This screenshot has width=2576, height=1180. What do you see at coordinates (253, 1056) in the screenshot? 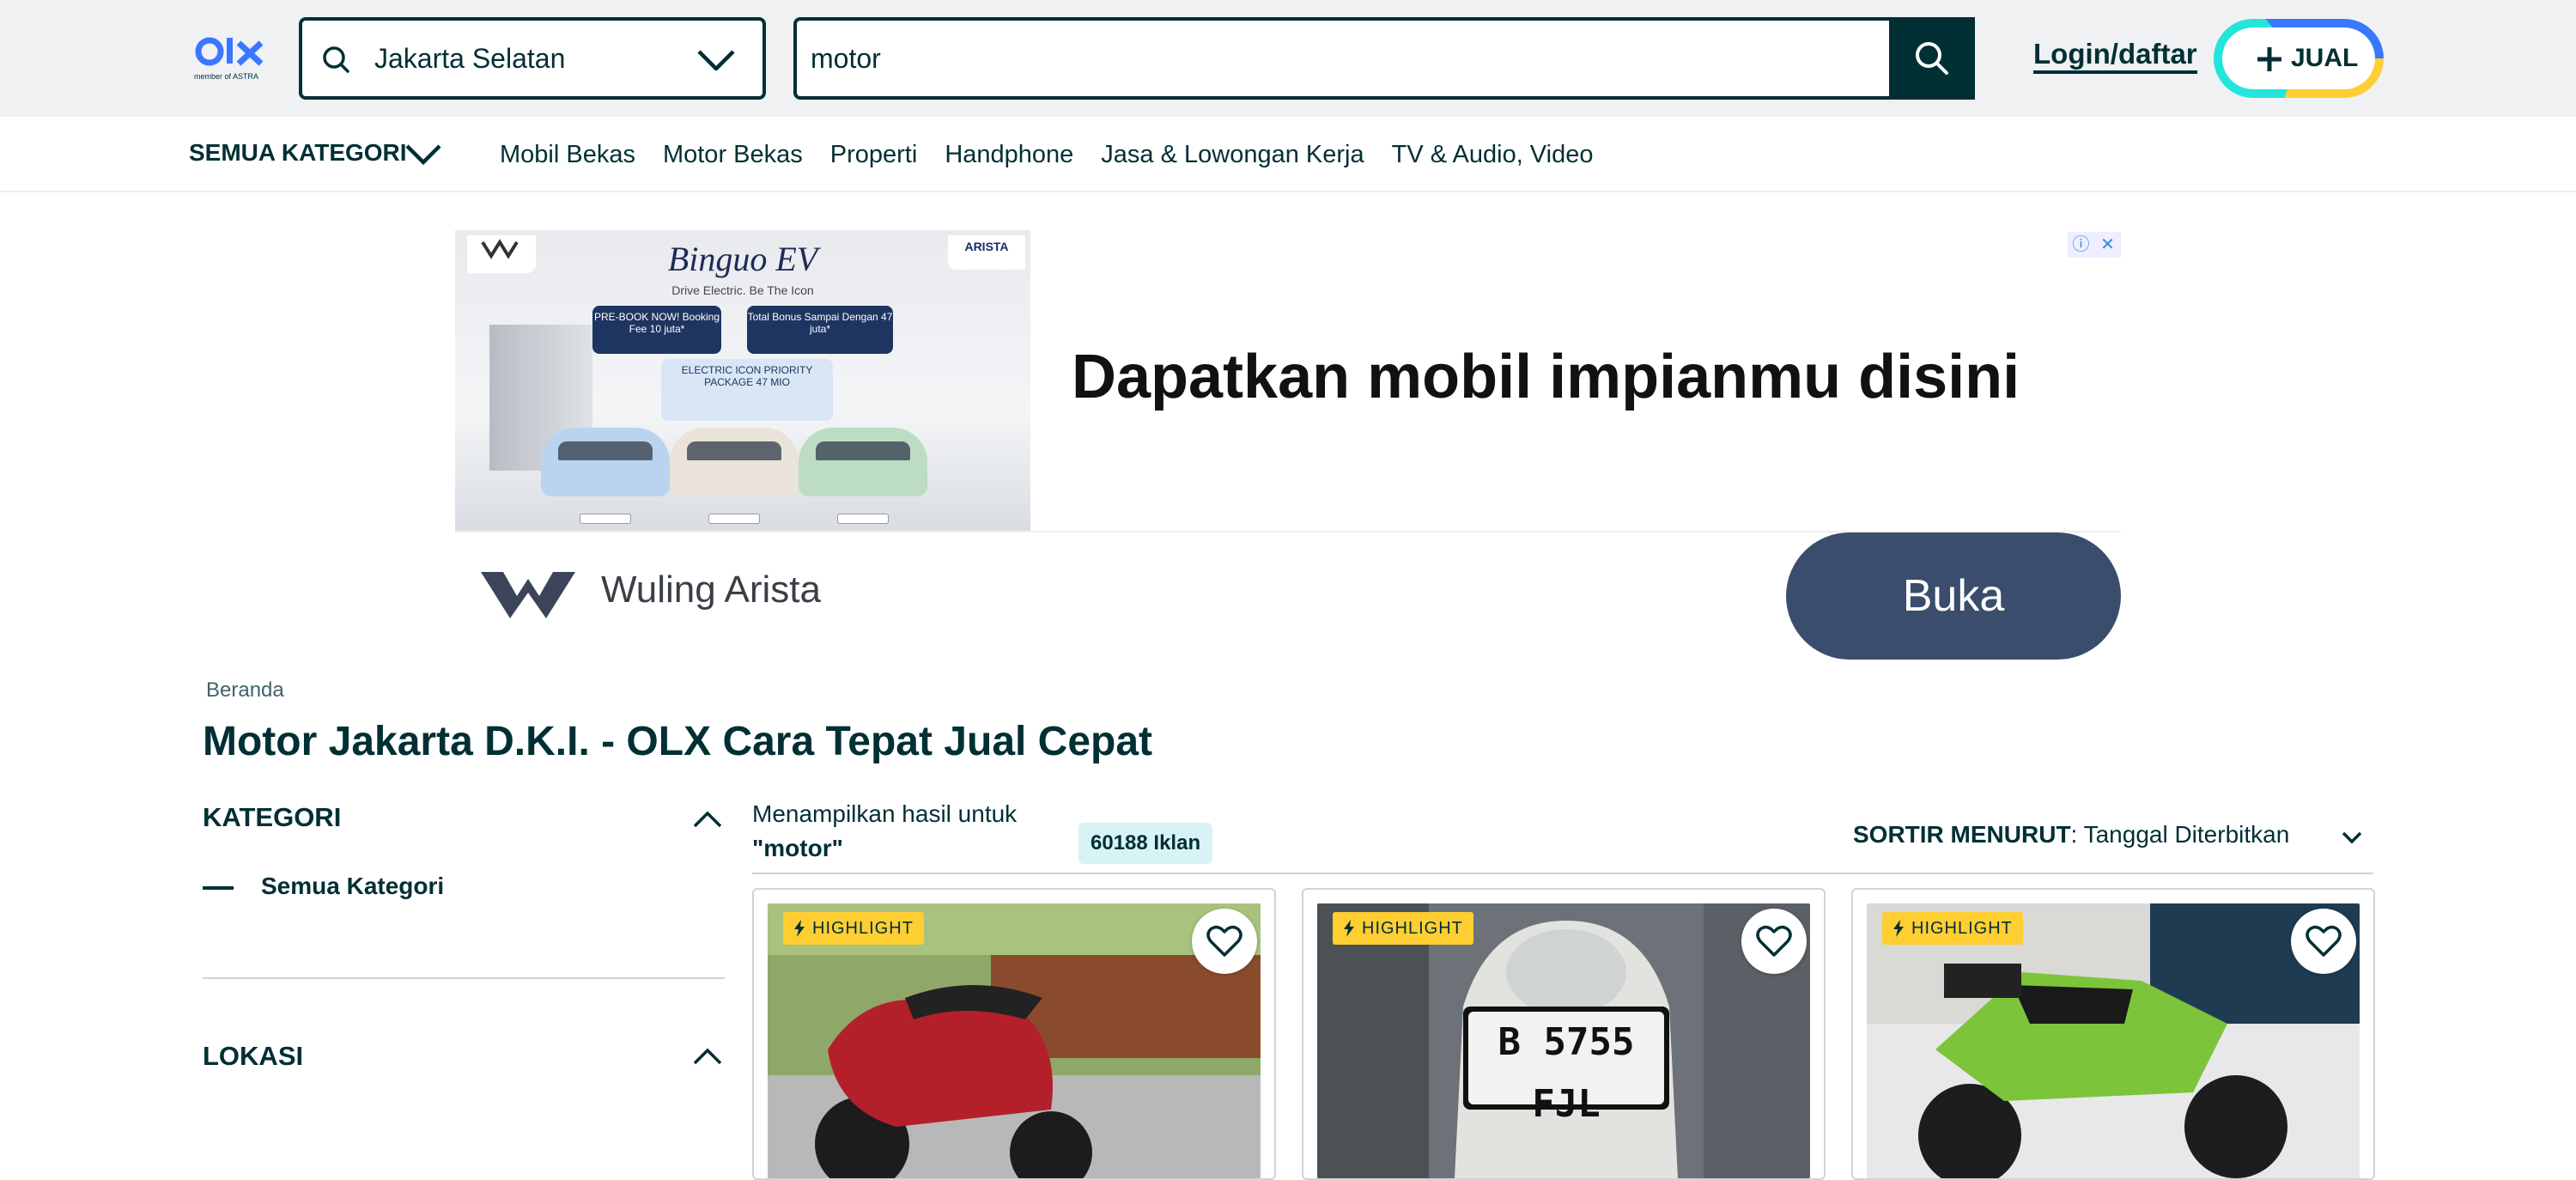
I see `location-filter-heading: LOKASI` at bounding box center [253, 1056].